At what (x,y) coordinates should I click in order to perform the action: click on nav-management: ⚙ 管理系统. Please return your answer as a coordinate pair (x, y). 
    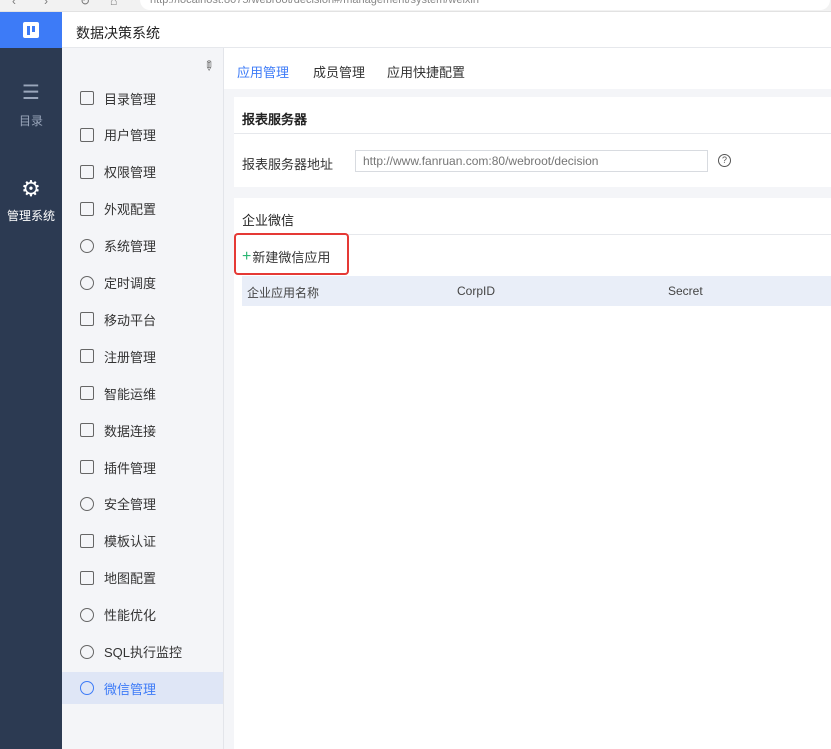
    Looking at the image, I should click on (31, 201).